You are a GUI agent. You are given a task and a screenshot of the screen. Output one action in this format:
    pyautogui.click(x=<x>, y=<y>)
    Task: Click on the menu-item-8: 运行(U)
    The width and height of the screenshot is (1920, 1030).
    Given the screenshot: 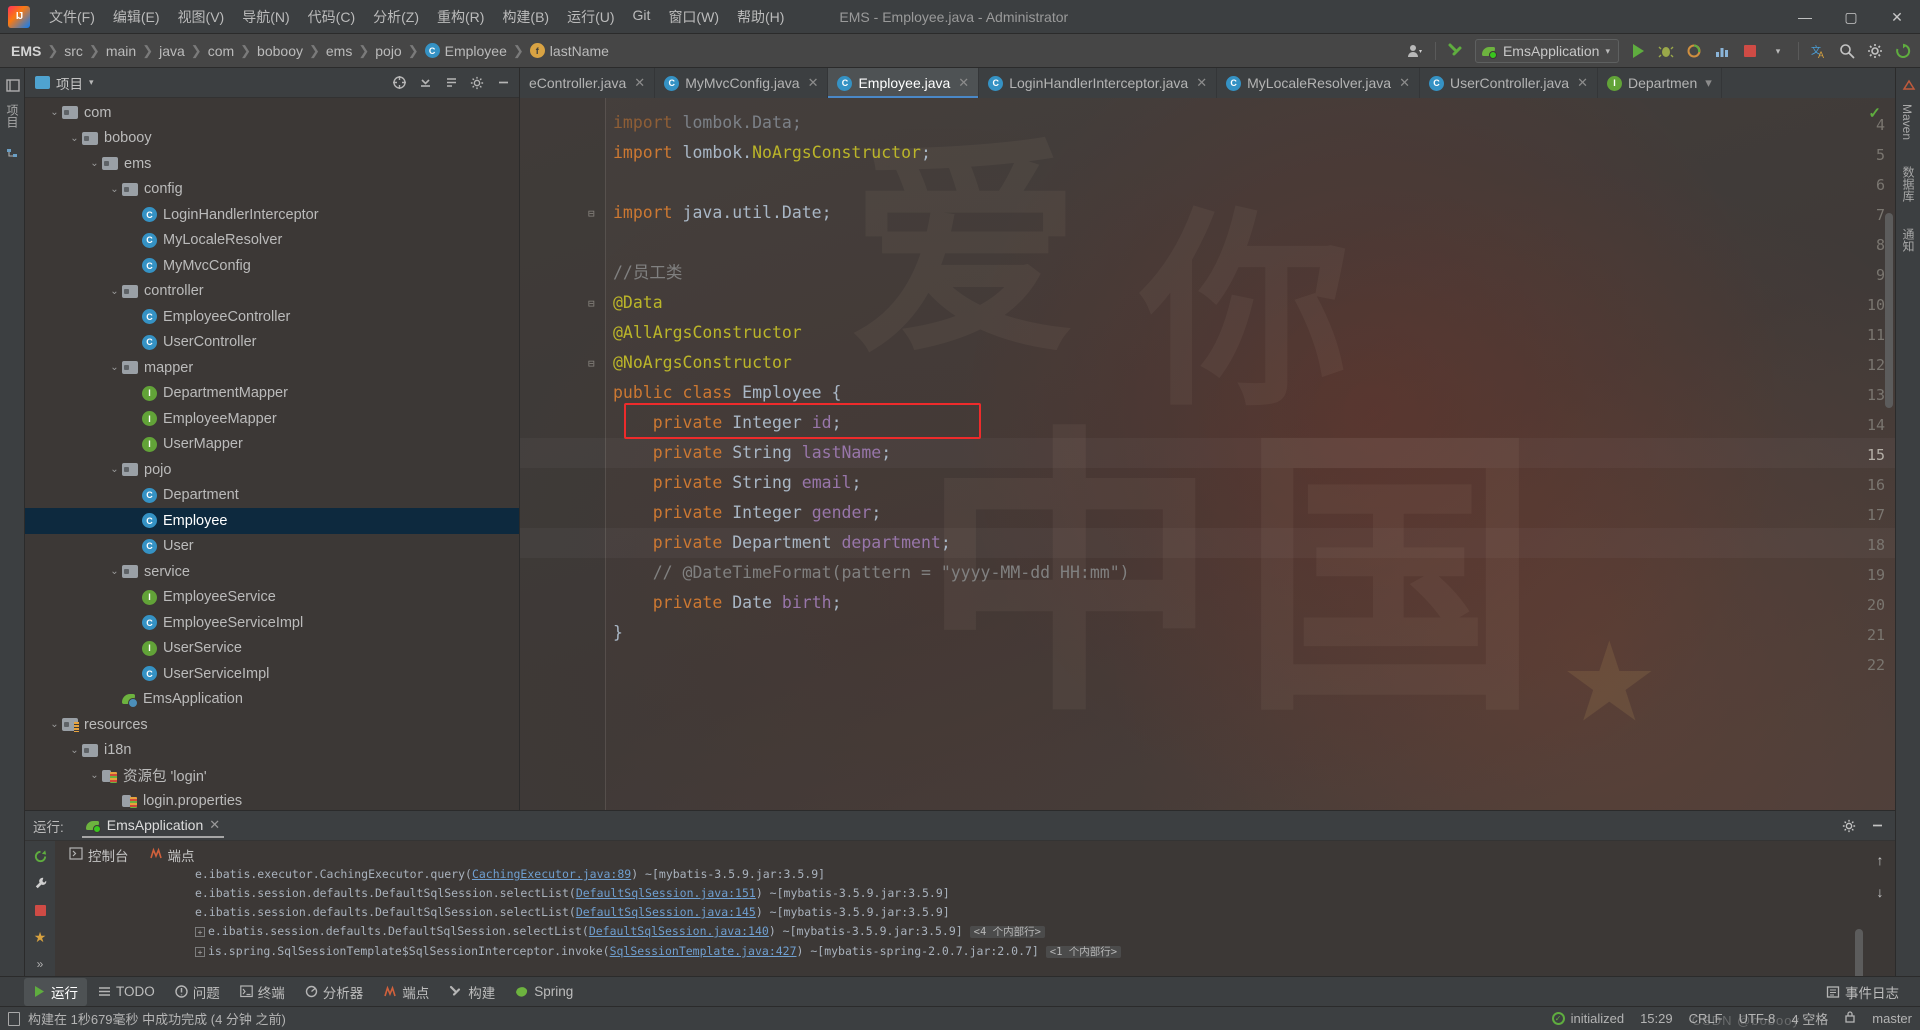 What is the action you would take?
    pyautogui.click(x=590, y=17)
    